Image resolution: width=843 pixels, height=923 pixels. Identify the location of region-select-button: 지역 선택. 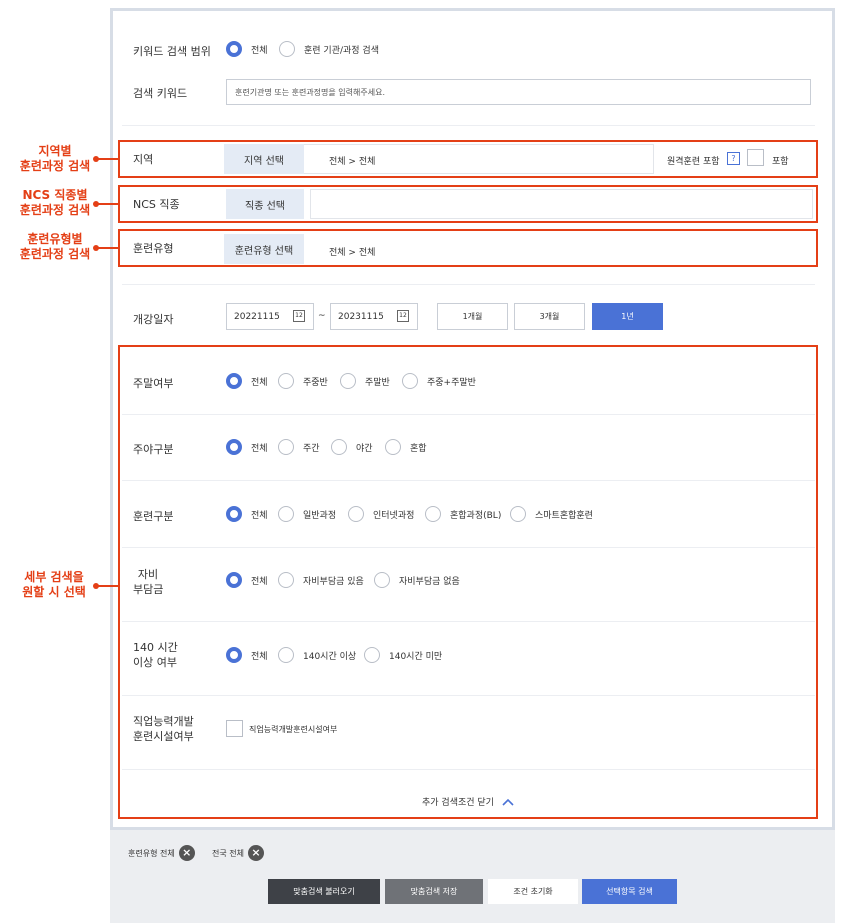
(264, 159).